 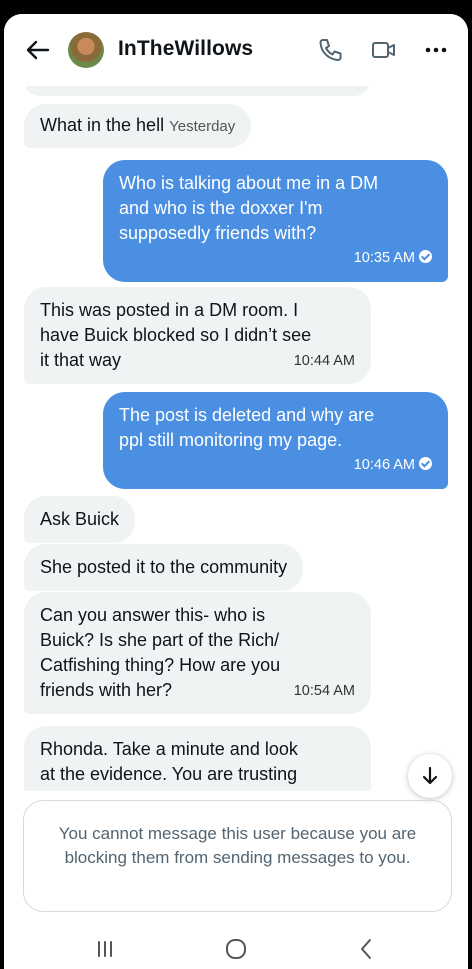 I want to click on message-time: 10:46 AM, so click(x=384, y=465).